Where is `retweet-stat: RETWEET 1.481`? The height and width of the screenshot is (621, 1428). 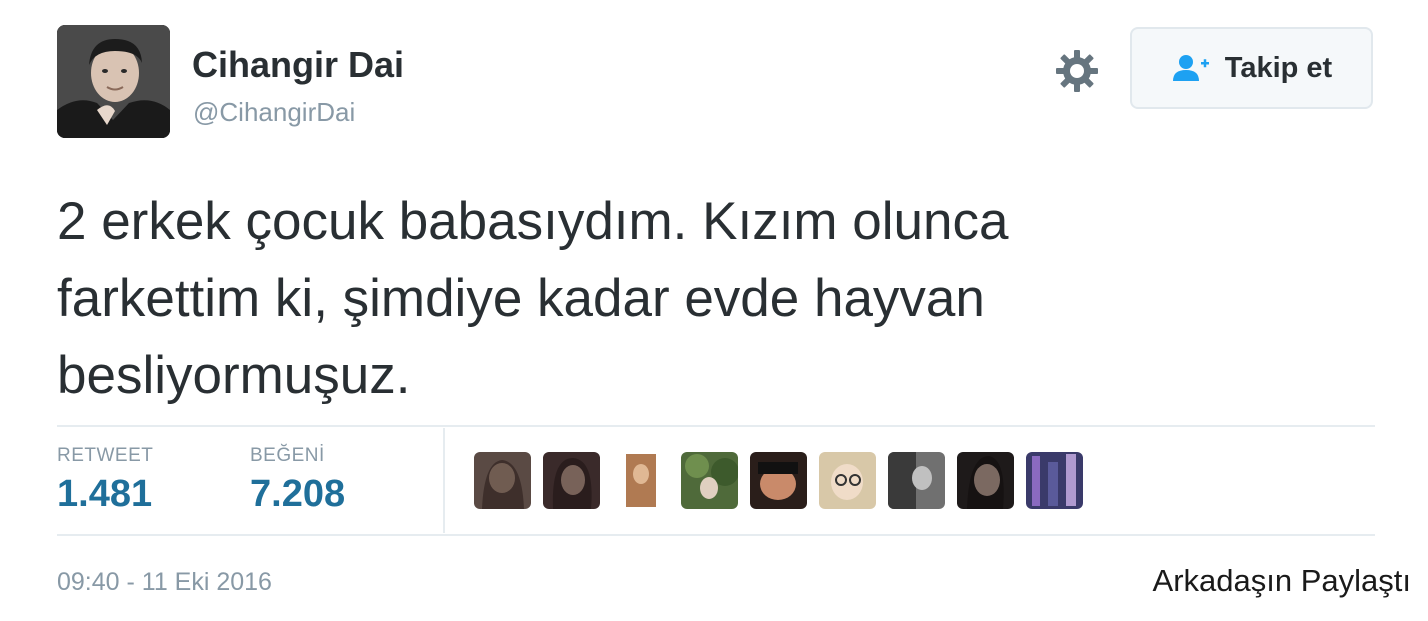
retweet-stat: RETWEET 1.481 is located at coordinates (105, 480).